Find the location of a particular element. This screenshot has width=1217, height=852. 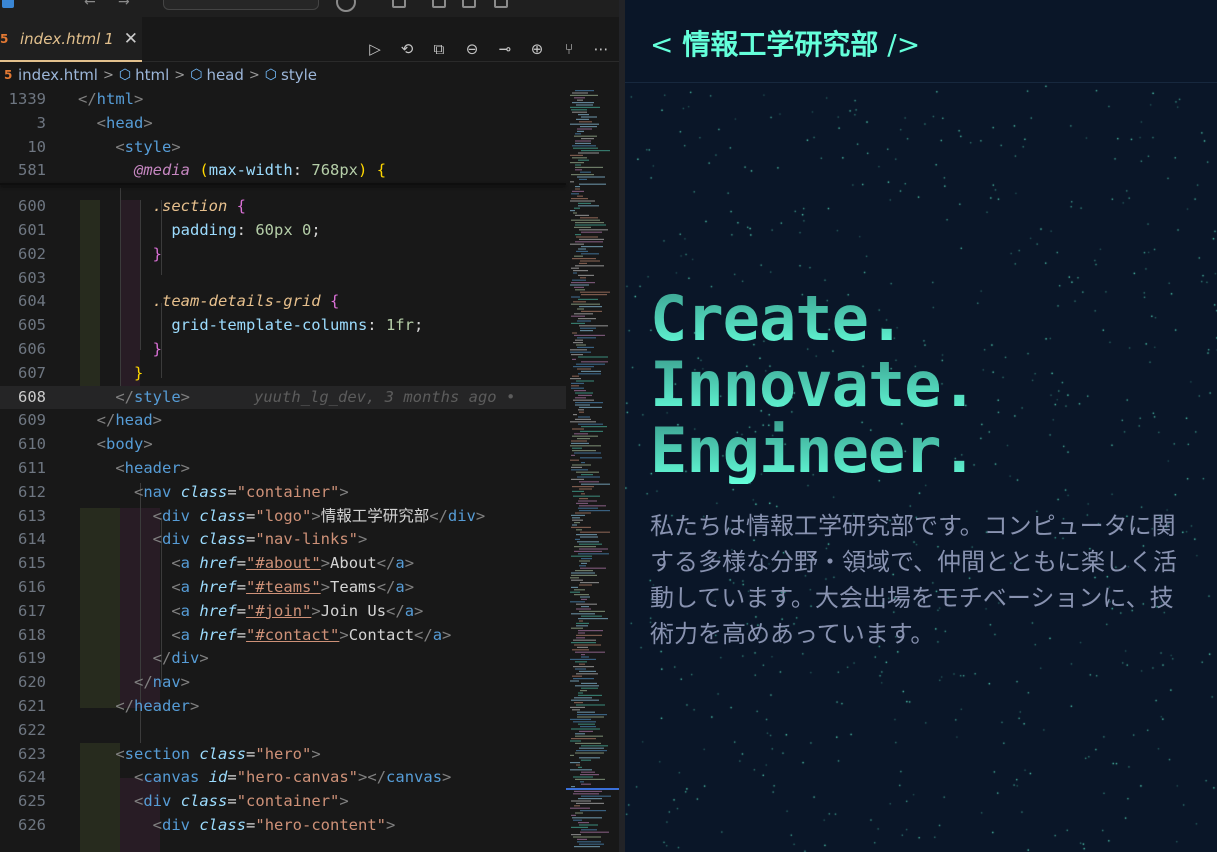

code-line: 615 <a href="#about">About</a> is located at coordinates (283, 564).